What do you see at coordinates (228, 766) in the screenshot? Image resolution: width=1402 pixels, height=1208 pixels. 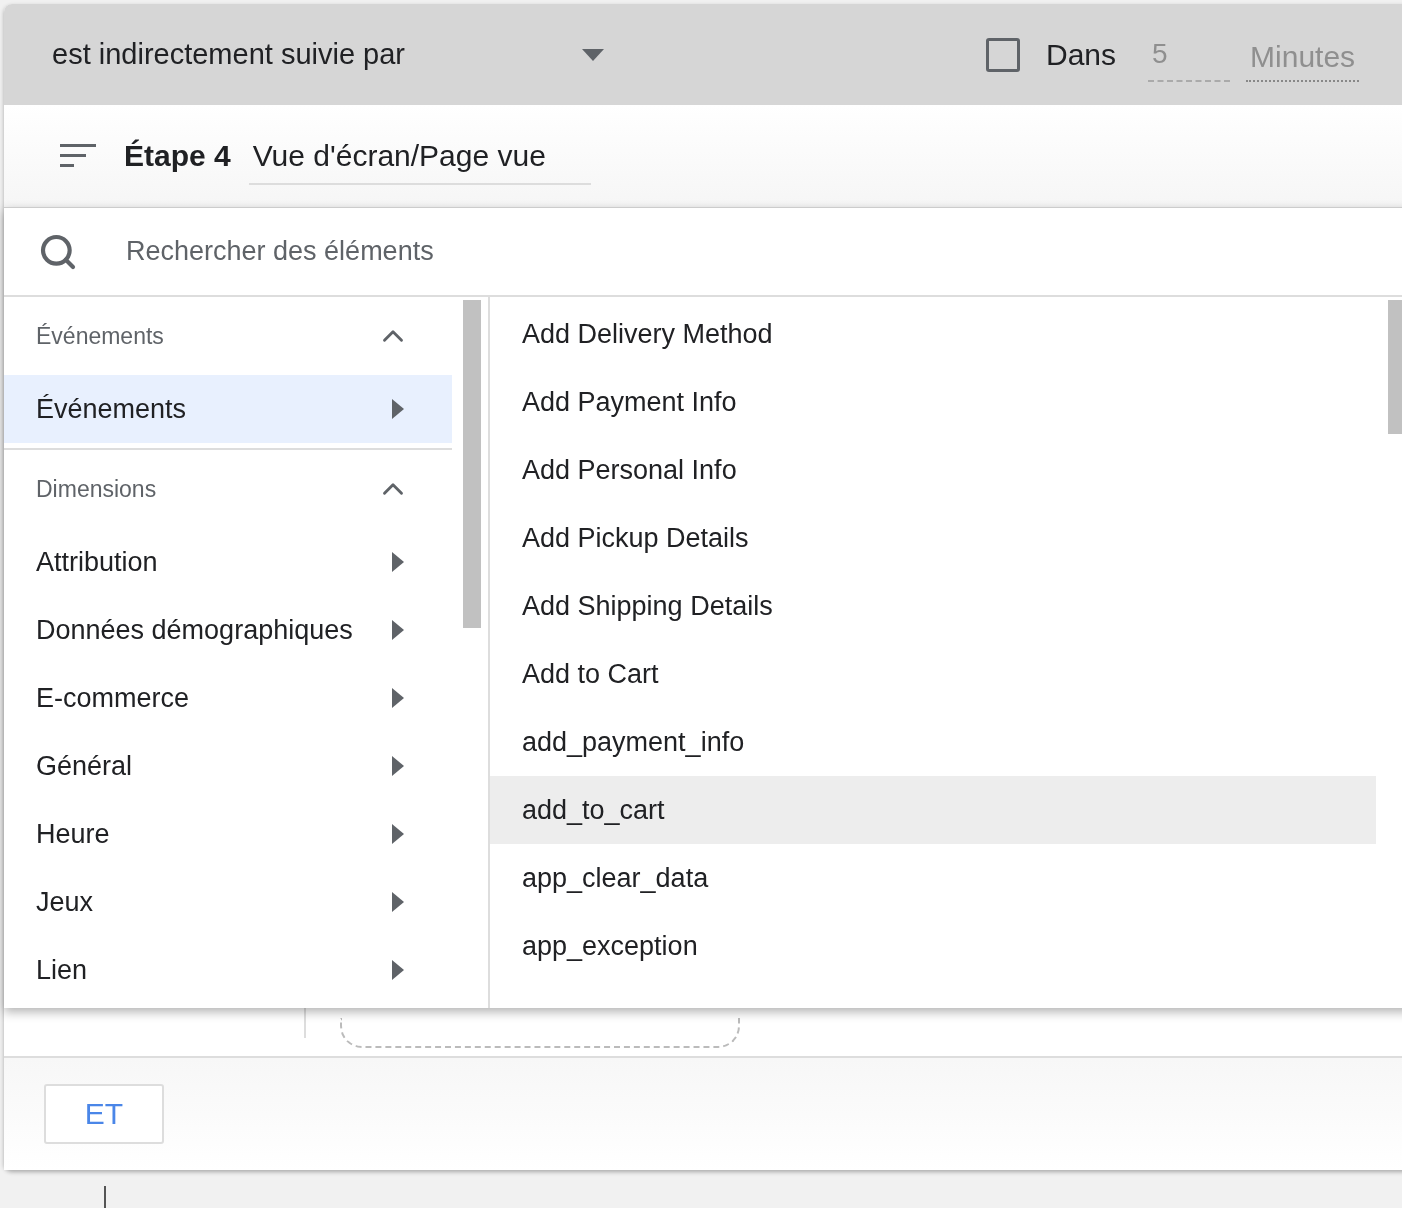 I see `category-item: Général` at bounding box center [228, 766].